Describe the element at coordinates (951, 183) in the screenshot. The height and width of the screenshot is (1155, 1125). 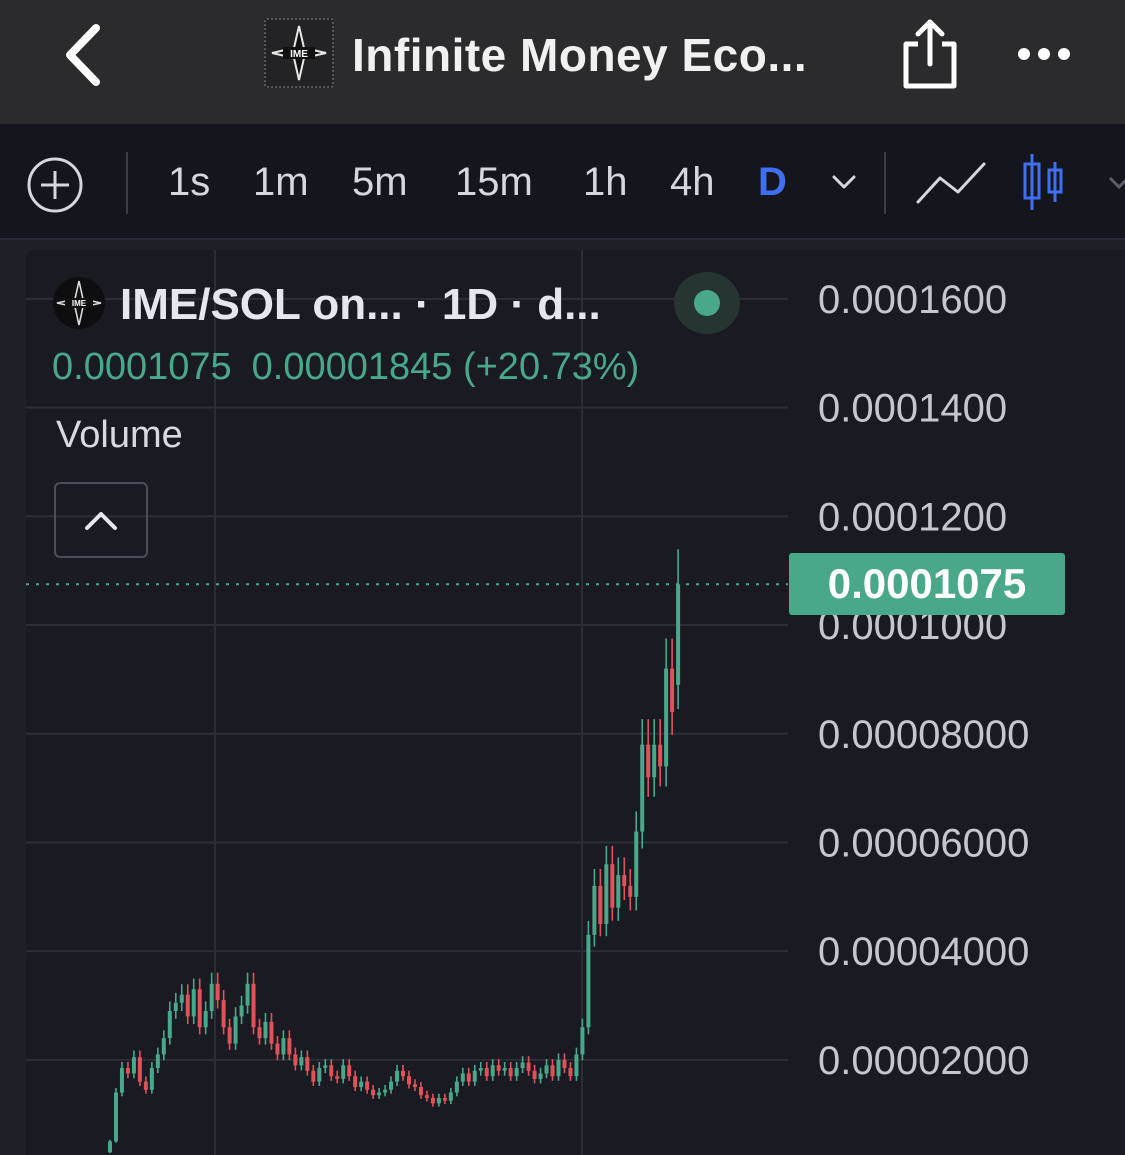
I see `line-chart-icon` at that location.